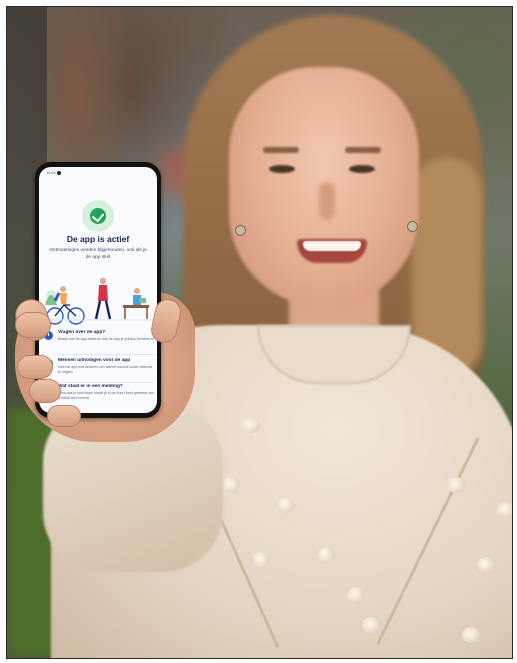  Describe the element at coordinates (51, 172) in the screenshot. I see `status-time: 10:01` at that location.